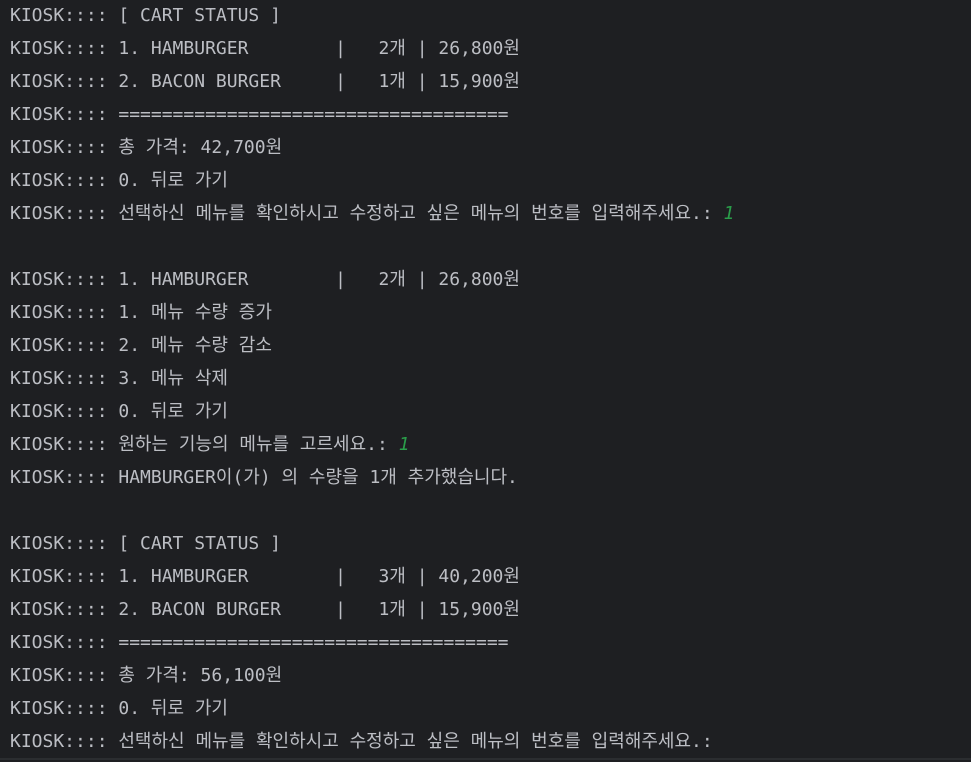 This screenshot has height=762, width=971. I want to click on console-line: KIOSK:::: 1. HAMBURGER | 3개 | 40,200원, so click(490, 580).